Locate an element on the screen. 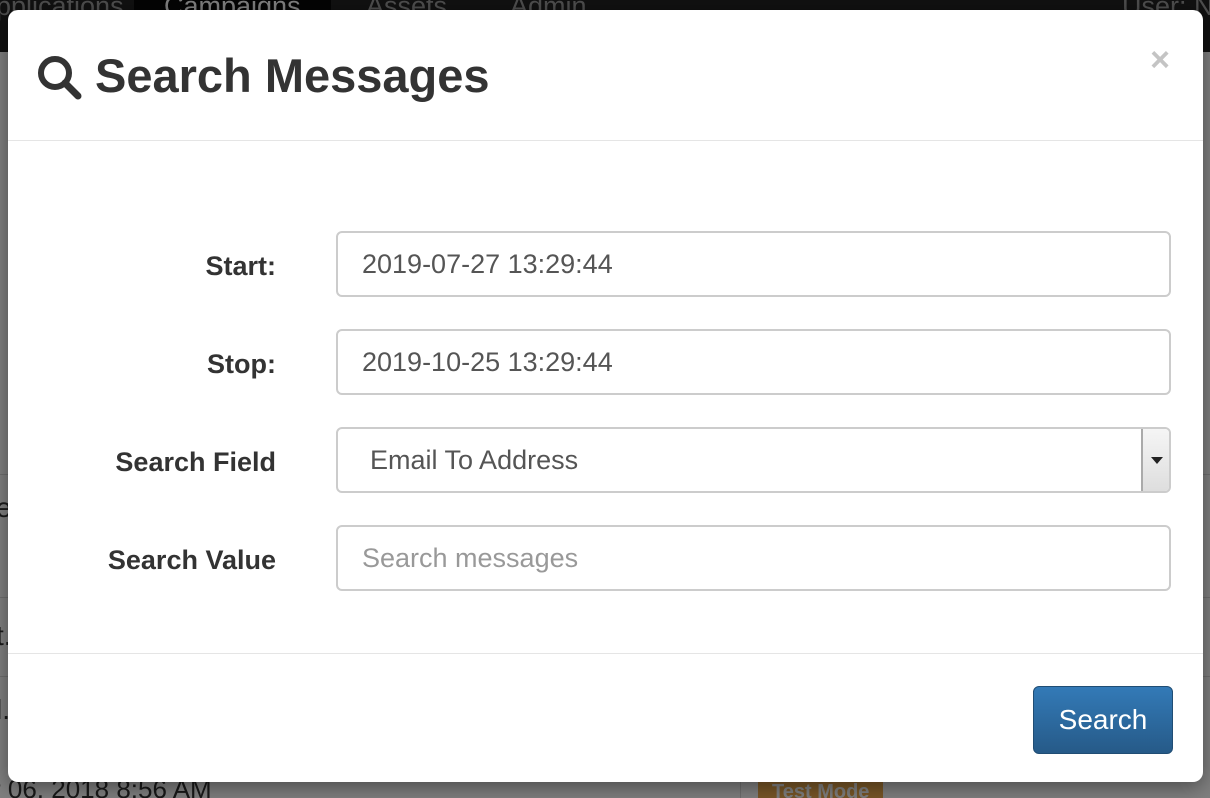 The height and width of the screenshot is (798, 1210). search-button: Search is located at coordinates (1103, 720).